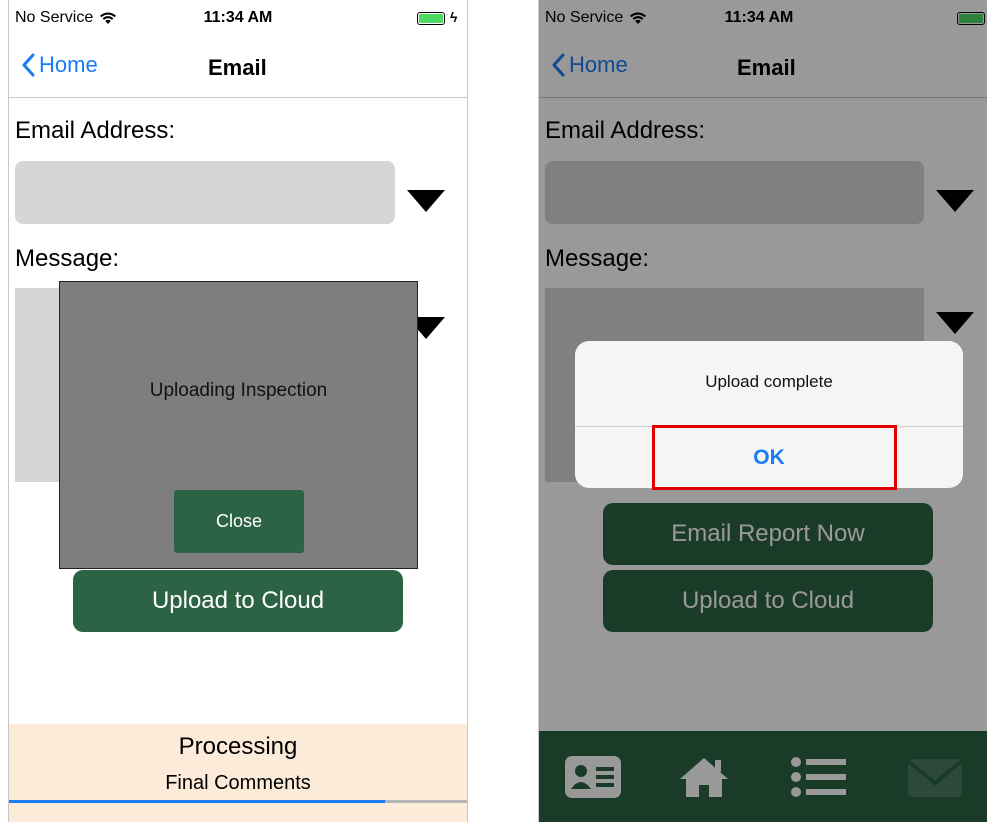  Describe the element at coordinates (238, 390) in the screenshot. I see `uploading-message: Uploading Inspection` at that location.